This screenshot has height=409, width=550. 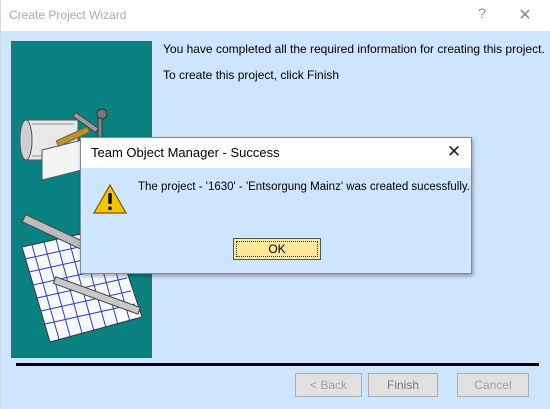 What do you see at coordinates (277, 249) in the screenshot?
I see `ok-button: OK` at bounding box center [277, 249].